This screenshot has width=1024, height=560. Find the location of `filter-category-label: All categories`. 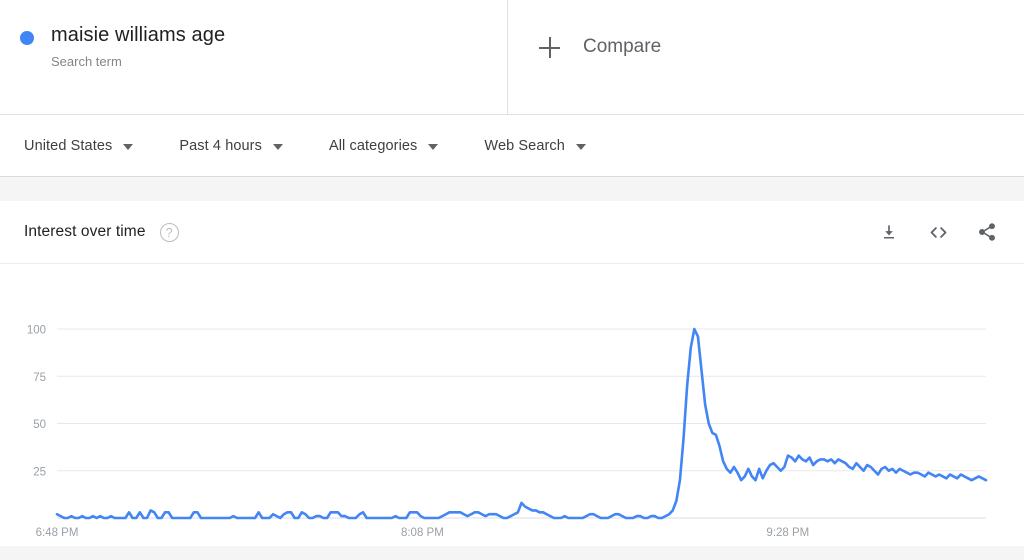

filter-category-label: All categories is located at coordinates (373, 145).